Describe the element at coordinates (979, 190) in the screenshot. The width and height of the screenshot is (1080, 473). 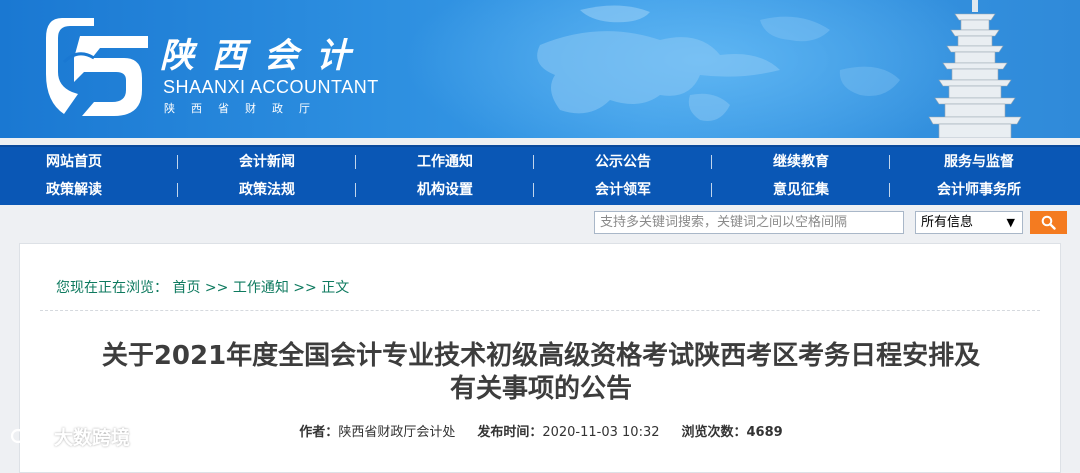
I see `nav-item-accounting-firms: 会计师事务所` at that location.